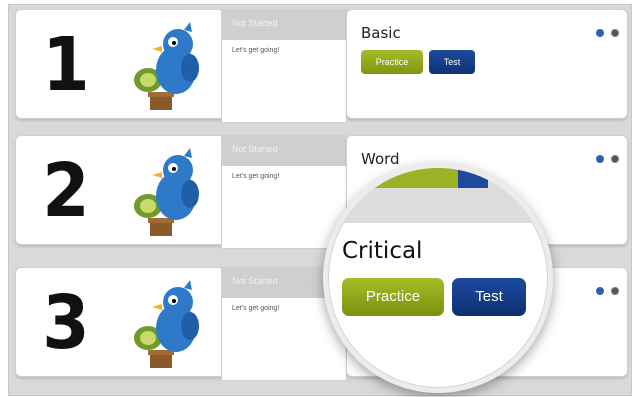 This screenshot has height=397, width=639. I want to click on level-number: 2, so click(66, 191).